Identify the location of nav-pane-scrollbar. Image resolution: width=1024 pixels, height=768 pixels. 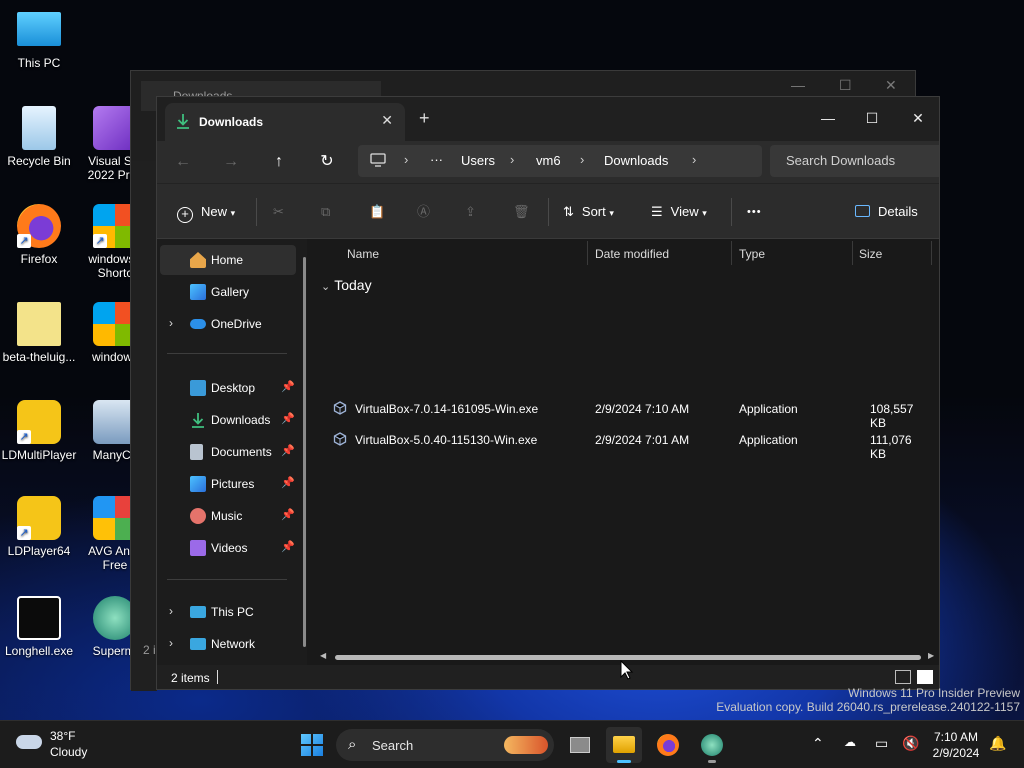
(304, 452).